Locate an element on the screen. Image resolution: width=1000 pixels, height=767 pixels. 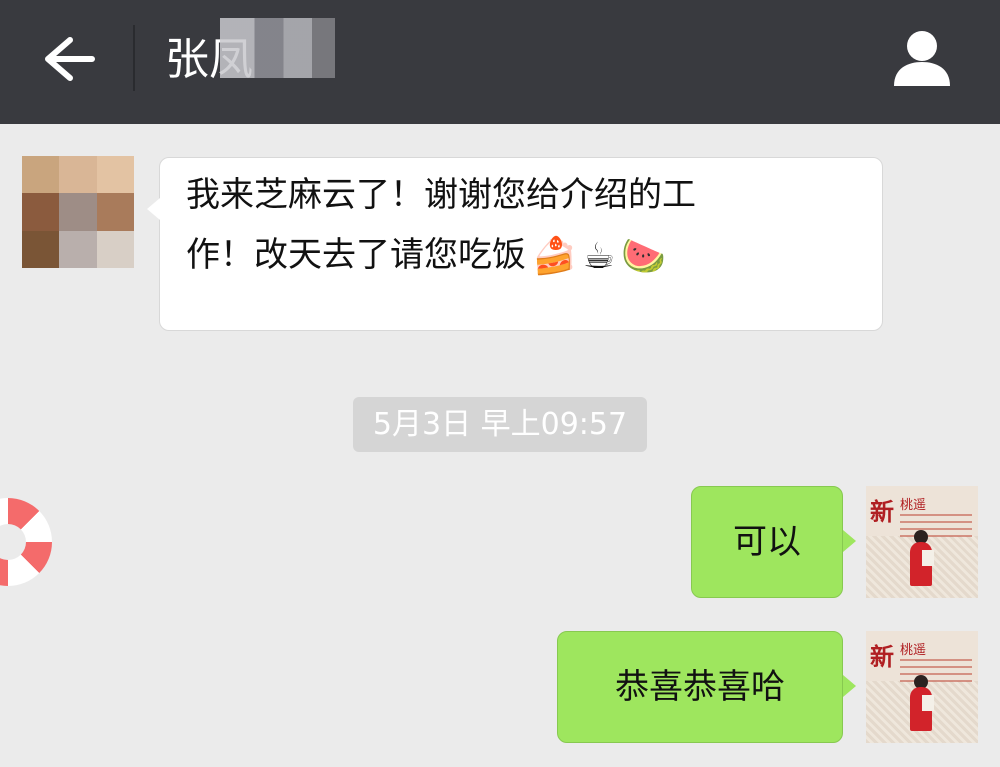
cake-emoji-icon: 🍰 is located at coordinates (554, 256).